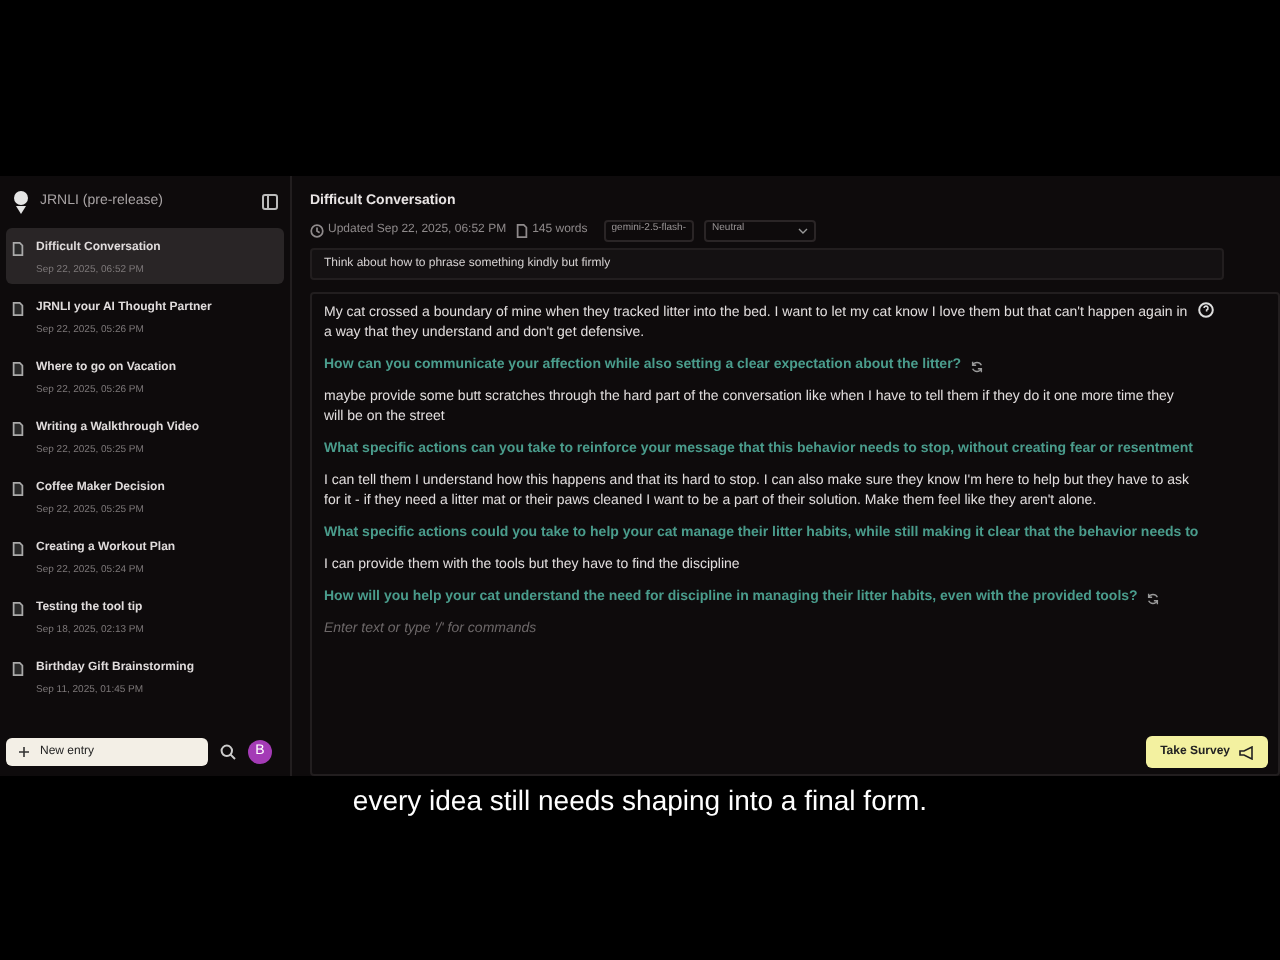 The width and height of the screenshot is (1280, 960). Describe the element at coordinates (640, 801) in the screenshot. I see `video-caption: every idea still needs shaping into a final form.` at that location.